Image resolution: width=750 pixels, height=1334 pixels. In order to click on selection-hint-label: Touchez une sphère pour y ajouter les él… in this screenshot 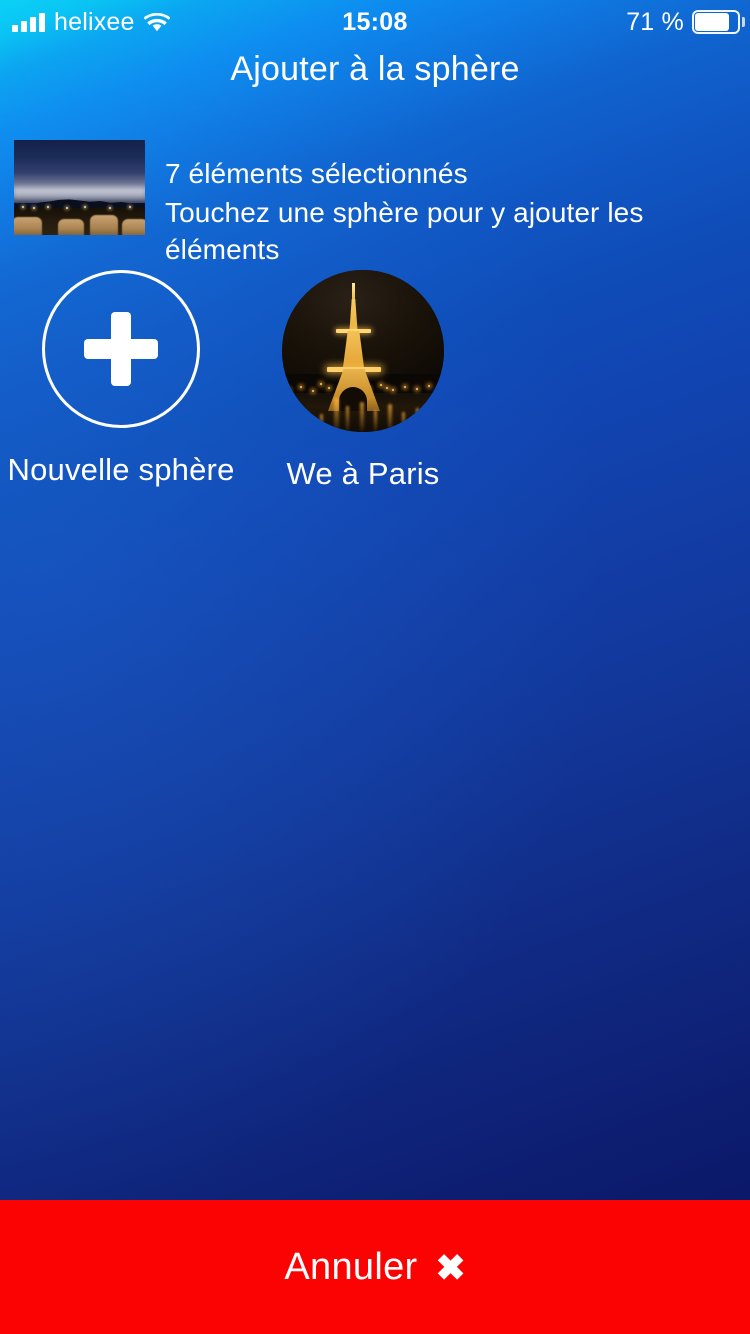, I will do `click(404, 230)`.